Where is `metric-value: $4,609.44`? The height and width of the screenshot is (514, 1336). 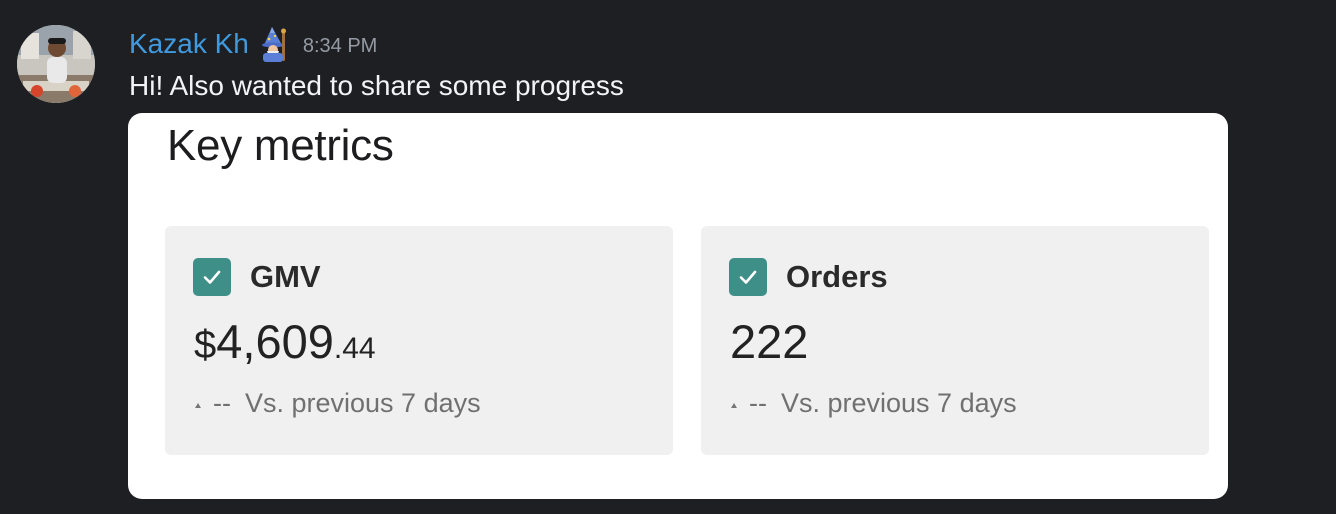 metric-value: $4,609.44 is located at coordinates (285, 341).